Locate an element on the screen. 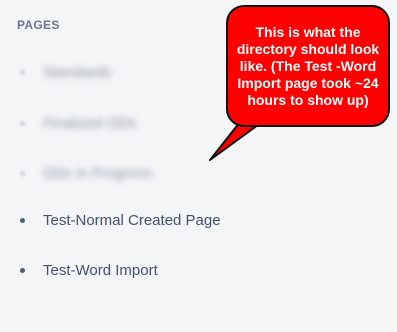 The height and width of the screenshot is (332, 397). sidebar-item-standards: Standards is located at coordinates (65, 72).